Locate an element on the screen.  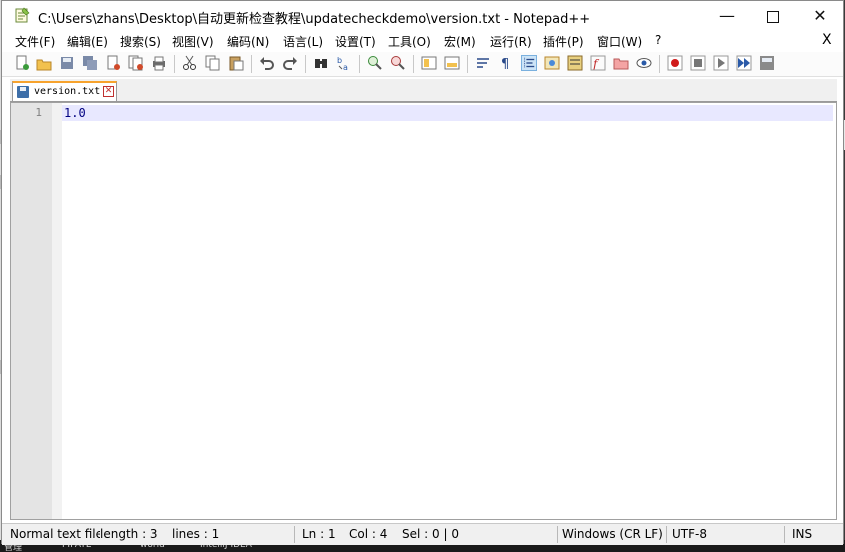
menu-tools: 工具(O) is located at coordinates (409, 41).